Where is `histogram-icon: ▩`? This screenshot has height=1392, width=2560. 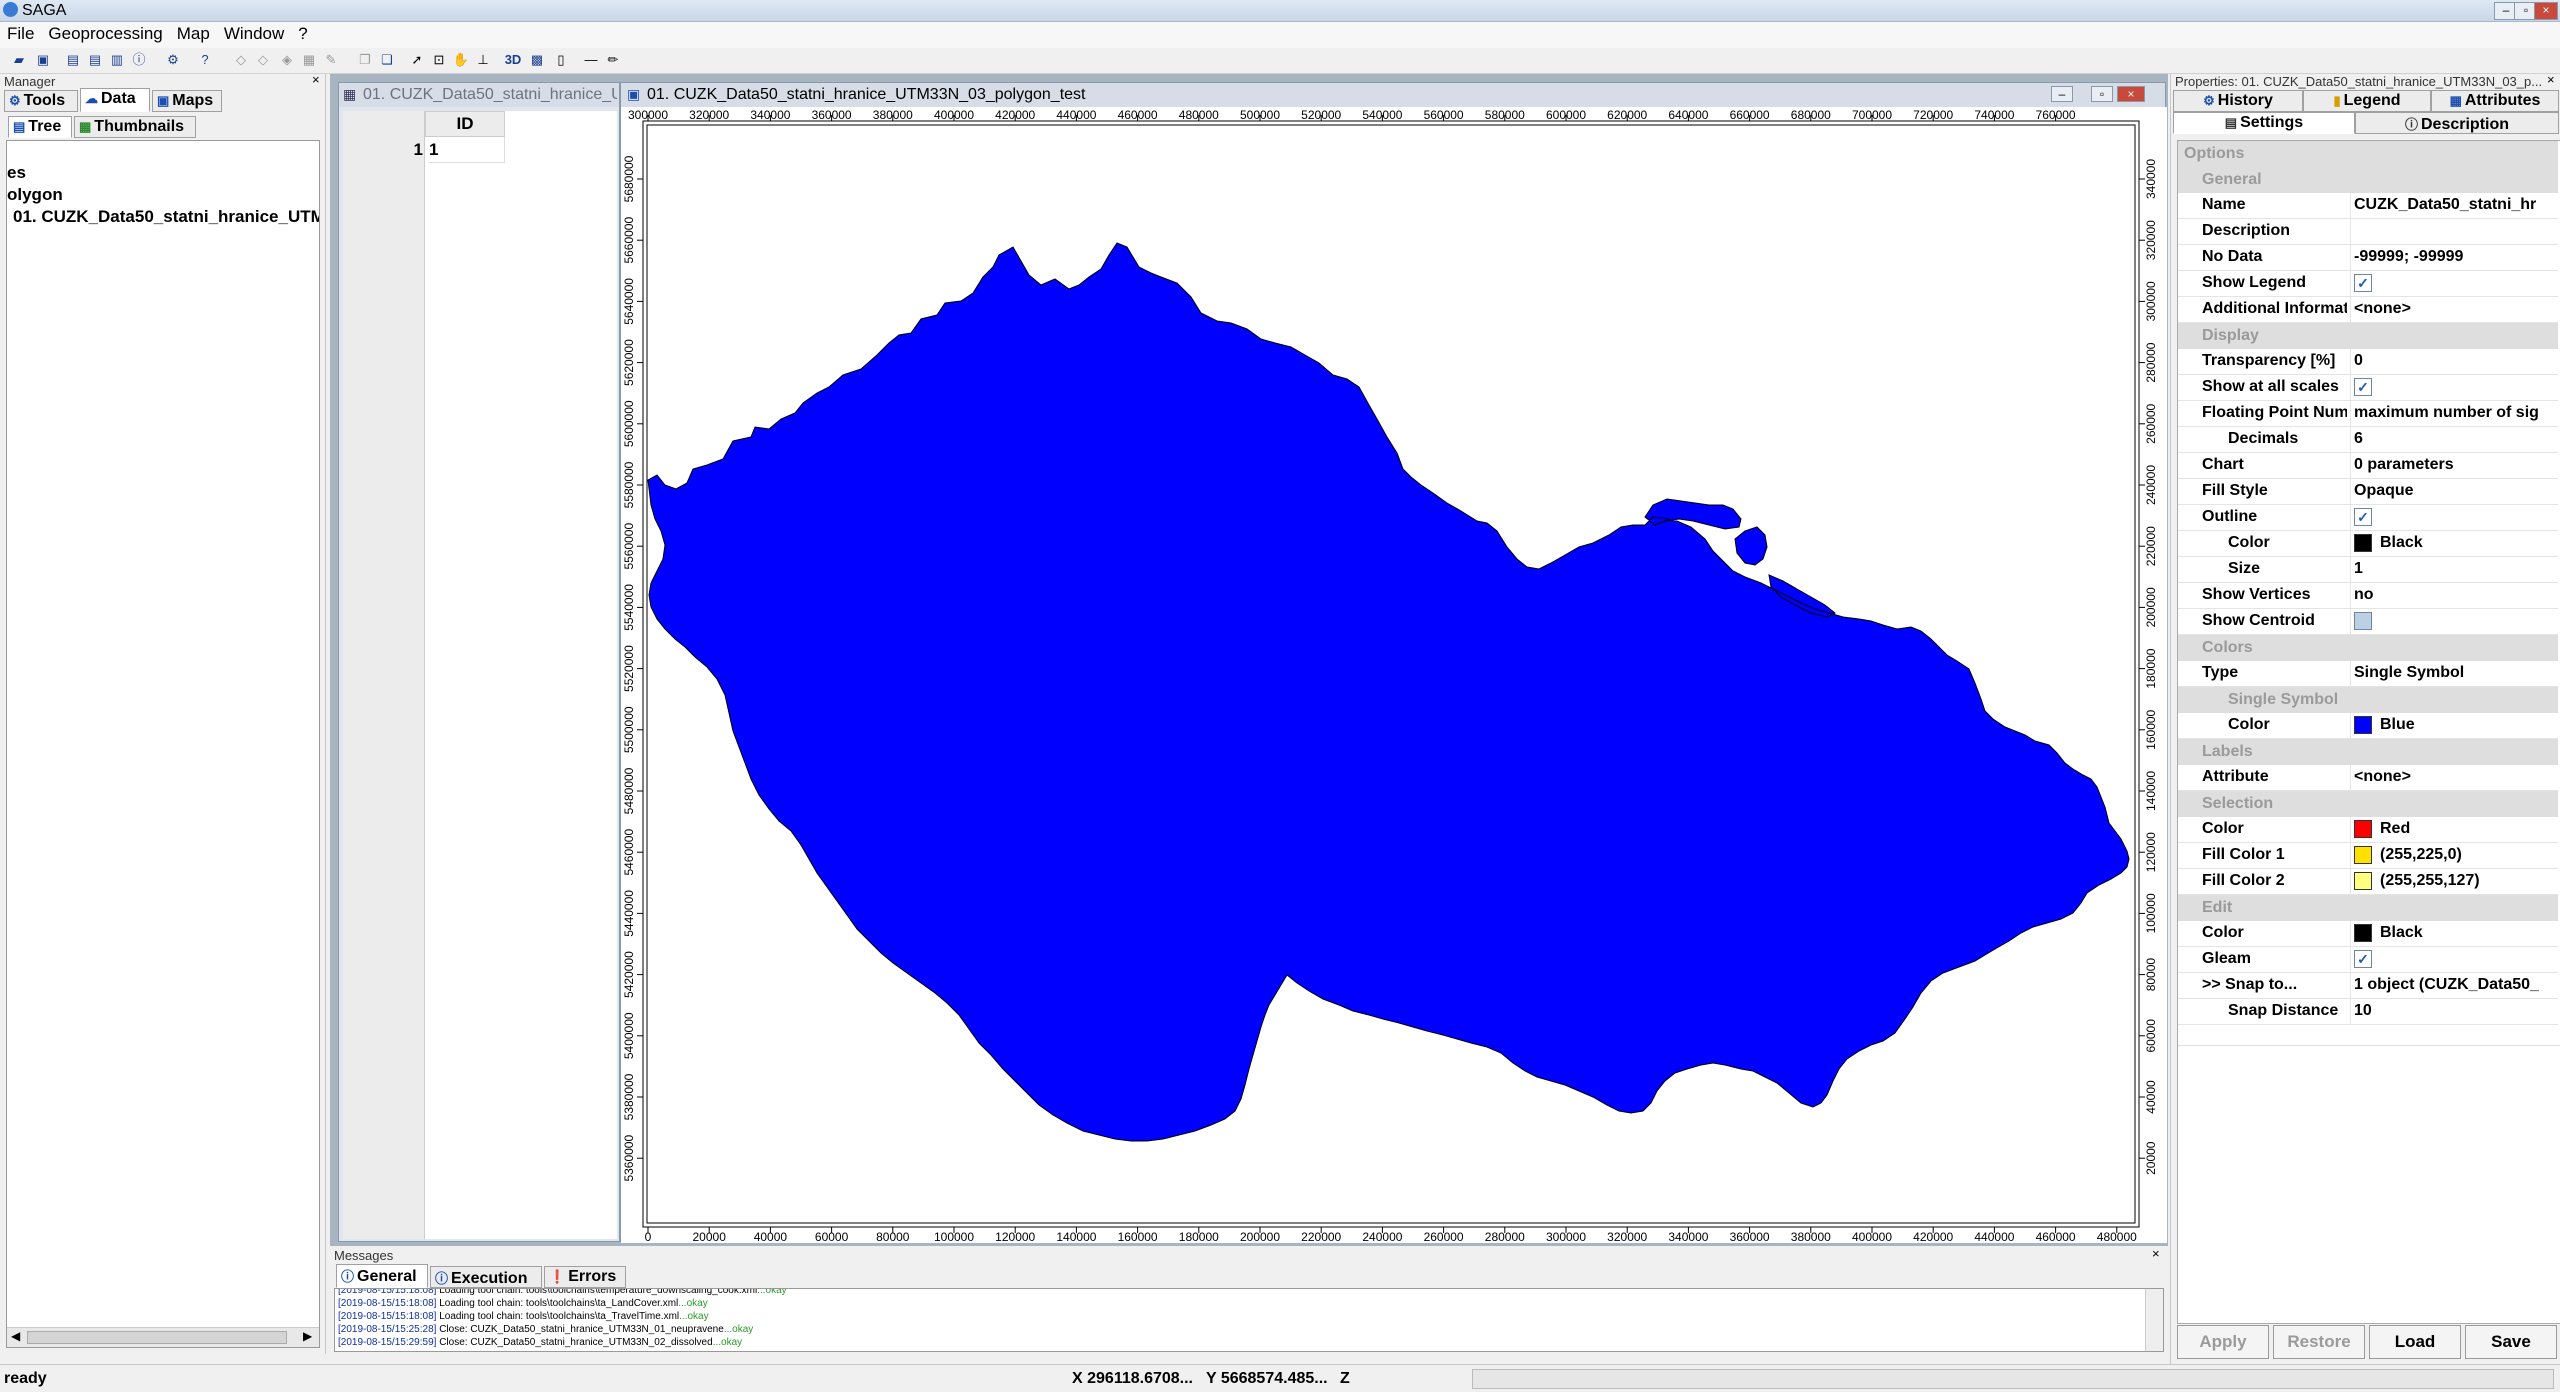 histogram-icon: ▩ is located at coordinates (537, 60).